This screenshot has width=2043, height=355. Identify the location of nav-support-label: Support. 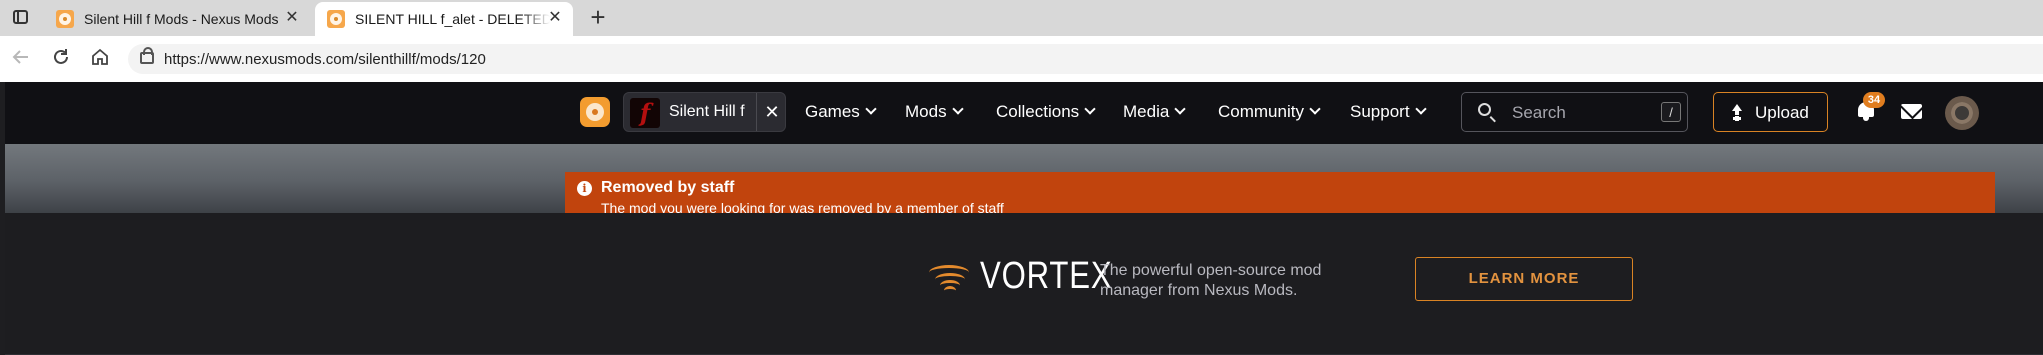
(1380, 111).